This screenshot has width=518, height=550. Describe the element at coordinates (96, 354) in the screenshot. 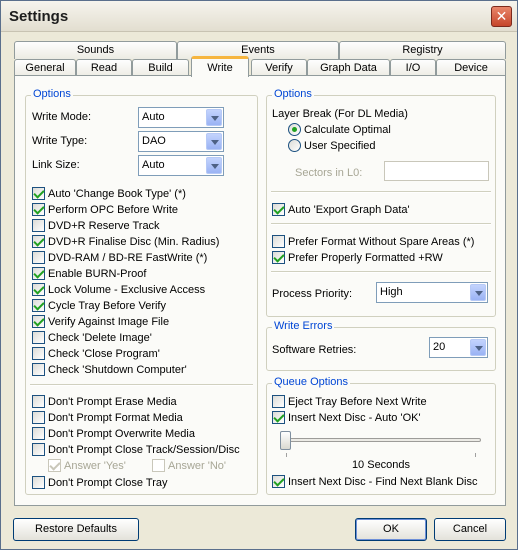

I see `close-program-checkbox: Check 'Close Program'` at that location.